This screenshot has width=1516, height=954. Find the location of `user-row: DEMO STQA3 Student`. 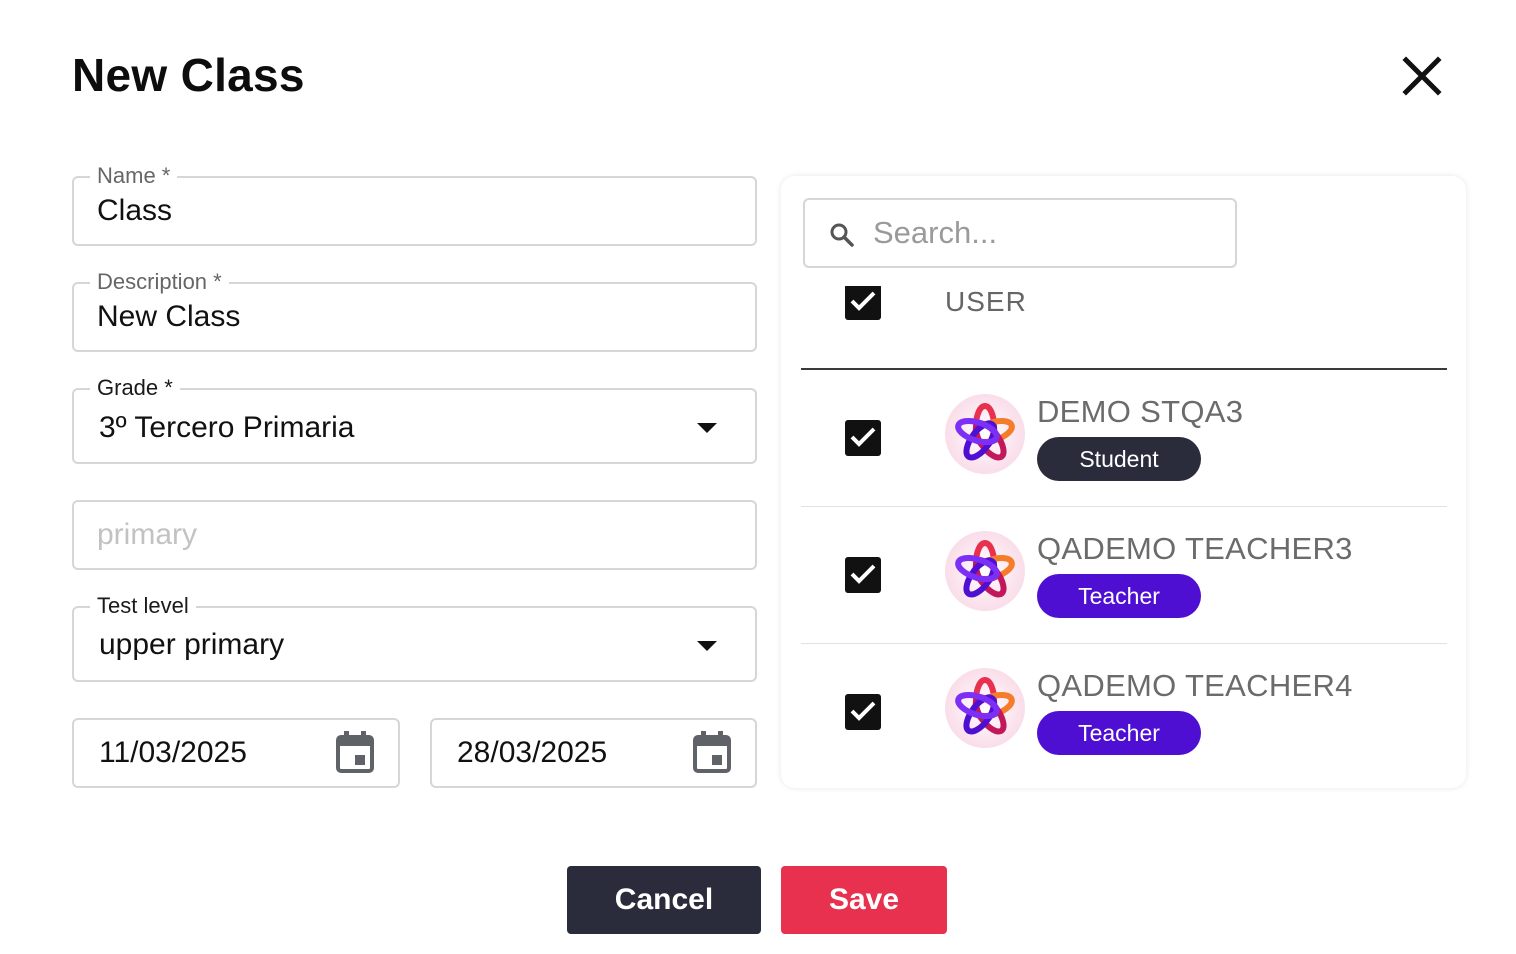

user-row: DEMO STQA3 Student is located at coordinates (1124, 438).